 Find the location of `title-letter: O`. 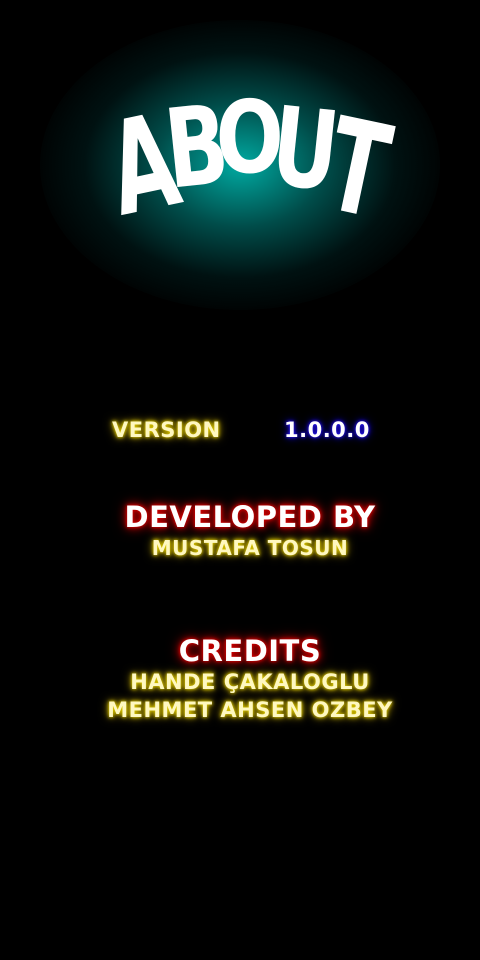

title-letter: O is located at coordinates (249, 137).